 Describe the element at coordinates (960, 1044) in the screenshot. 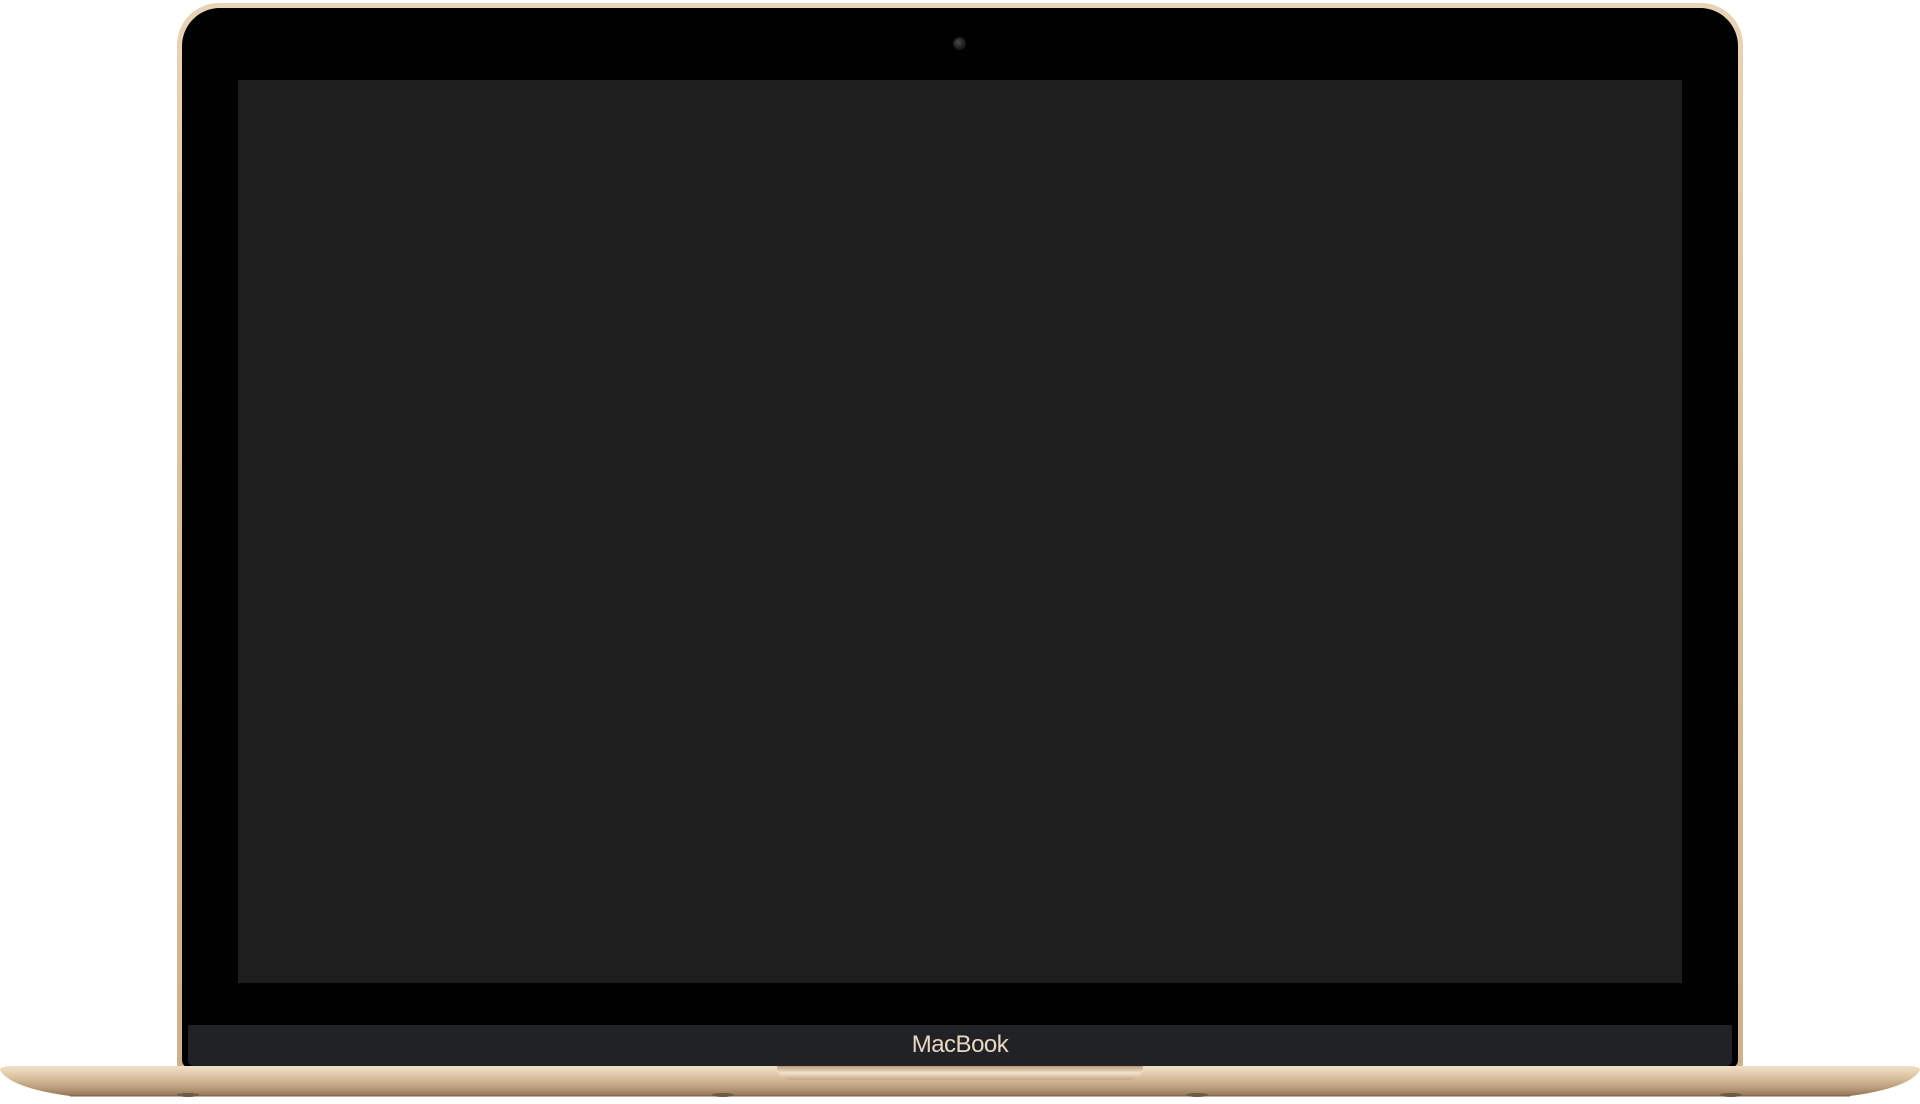

I see `model-label: MacBook` at that location.